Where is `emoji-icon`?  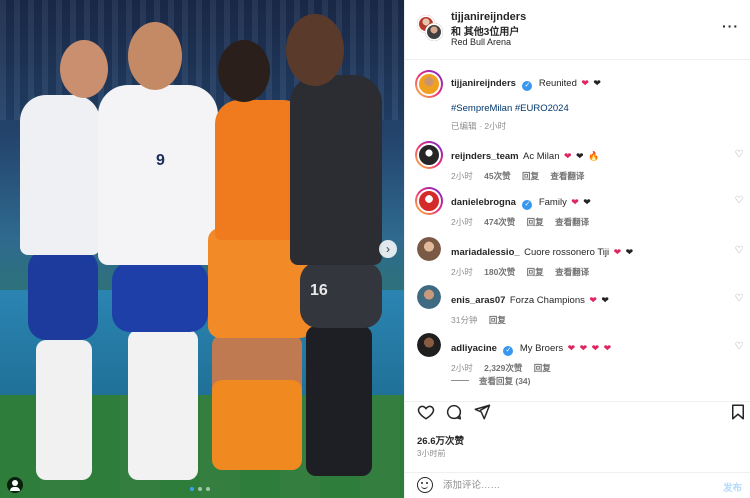
emoji-icon is located at coordinates (425, 485).